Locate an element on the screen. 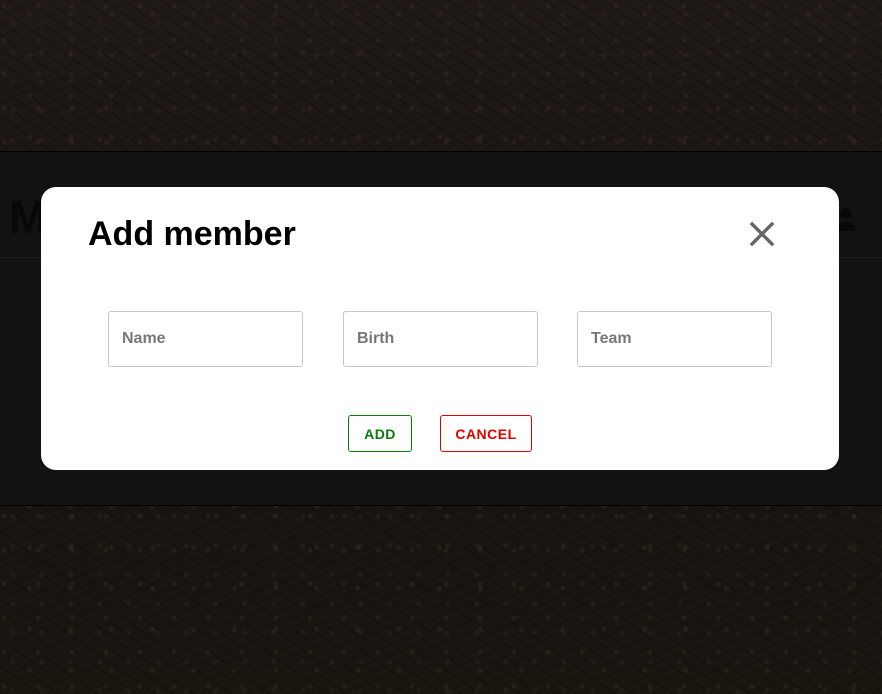 Image resolution: width=882 pixels, height=694 pixels. close-button is located at coordinates (762, 234).